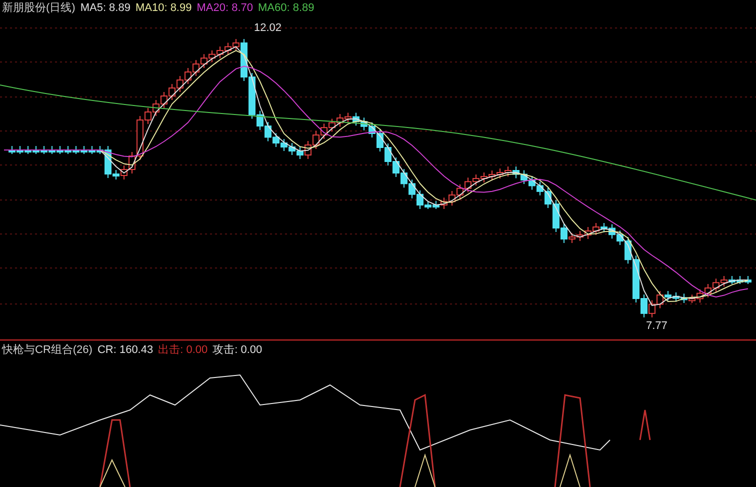 The image size is (756, 487). I want to click on price-panel-title: 新朋股份(日线), so click(39, 8).